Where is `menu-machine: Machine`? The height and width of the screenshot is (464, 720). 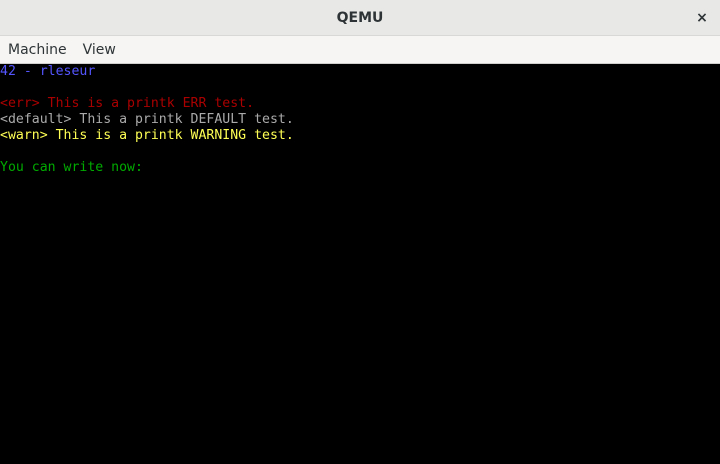
menu-machine: Machine is located at coordinates (37, 50).